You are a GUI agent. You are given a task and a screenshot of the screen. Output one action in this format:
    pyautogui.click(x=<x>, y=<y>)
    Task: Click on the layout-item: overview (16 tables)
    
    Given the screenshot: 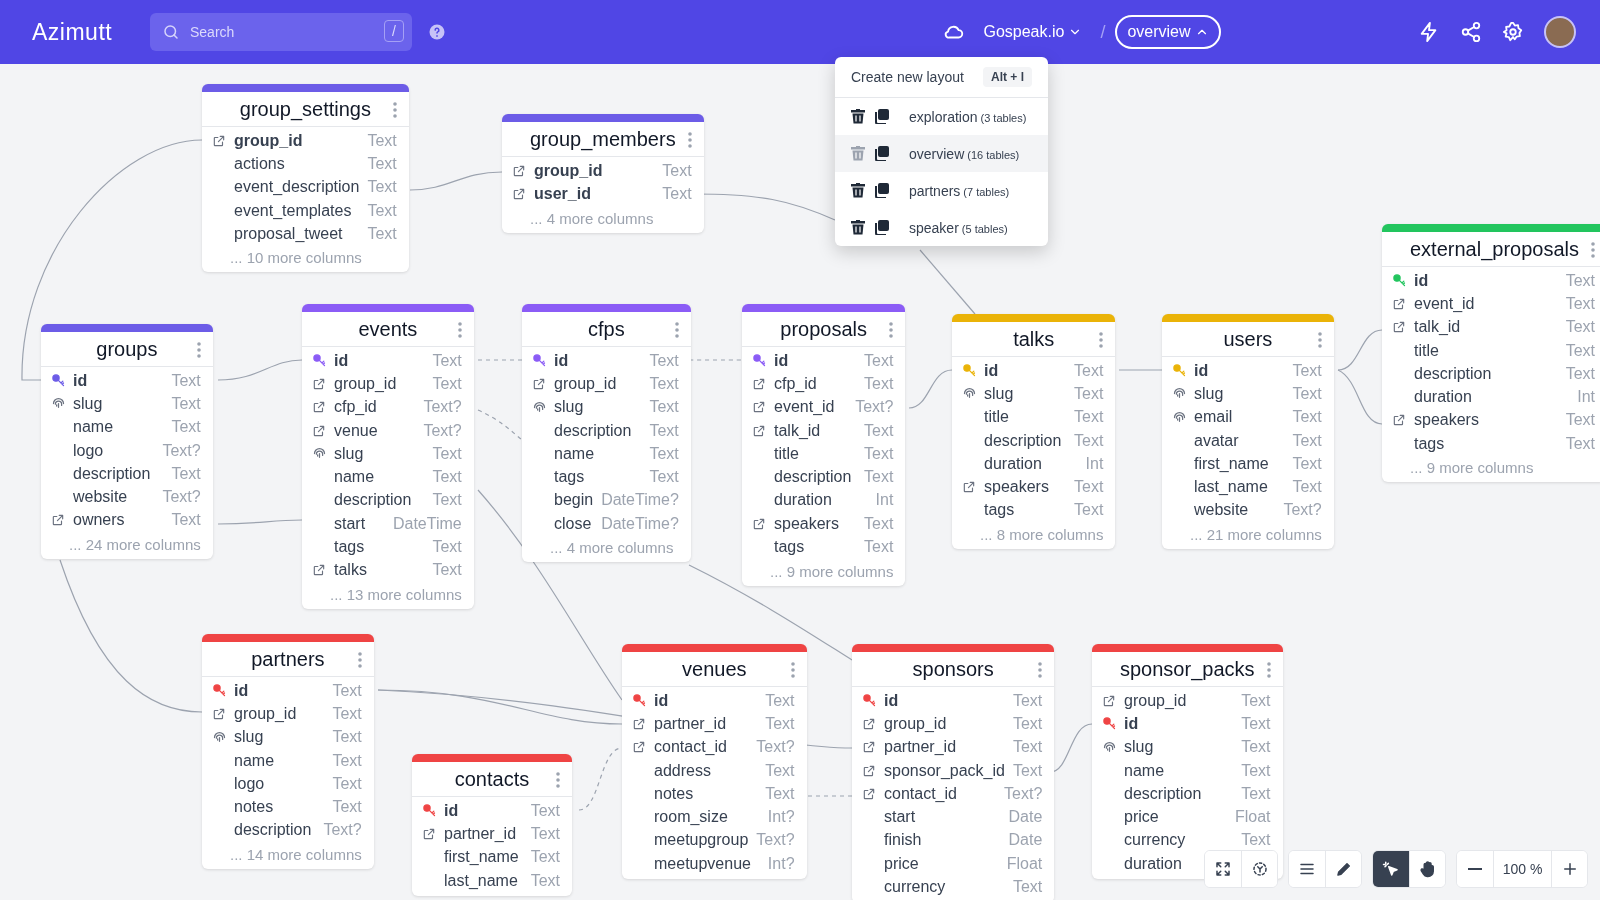 What is the action you would take?
    pyautogui.click(x=941, y=153)
    